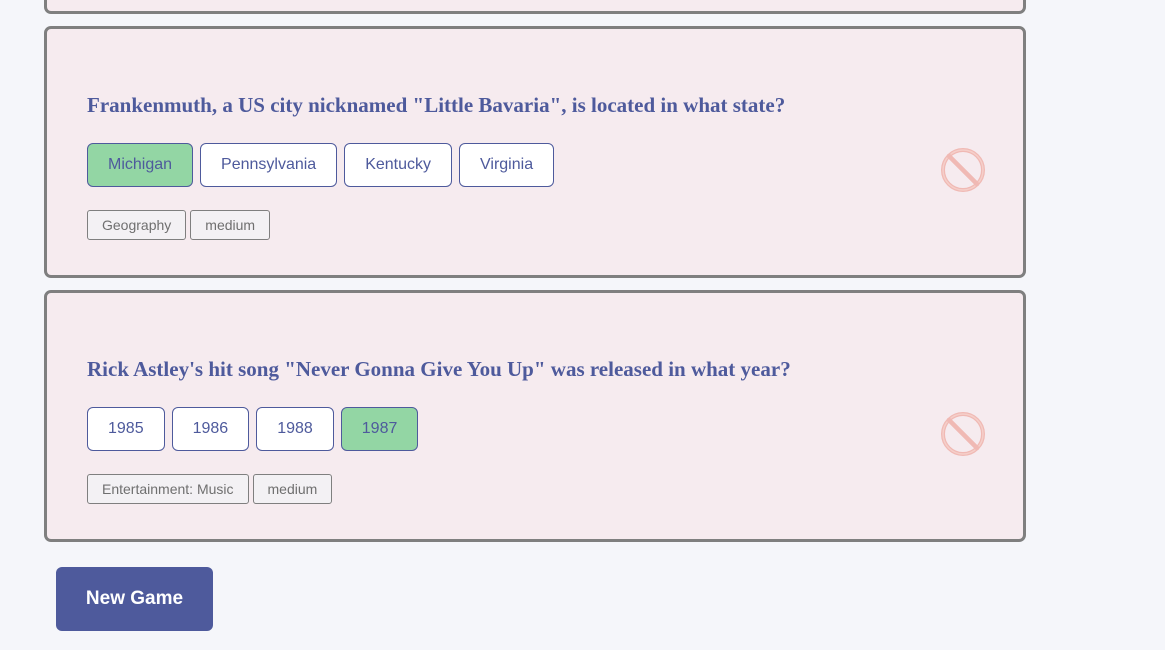 The width and height of the screenshot is (1165, 650). Describe the element at coordinates (253, 429) in the screenshot. I see `answer-options: 1985 1986 1988 1987` at that location.